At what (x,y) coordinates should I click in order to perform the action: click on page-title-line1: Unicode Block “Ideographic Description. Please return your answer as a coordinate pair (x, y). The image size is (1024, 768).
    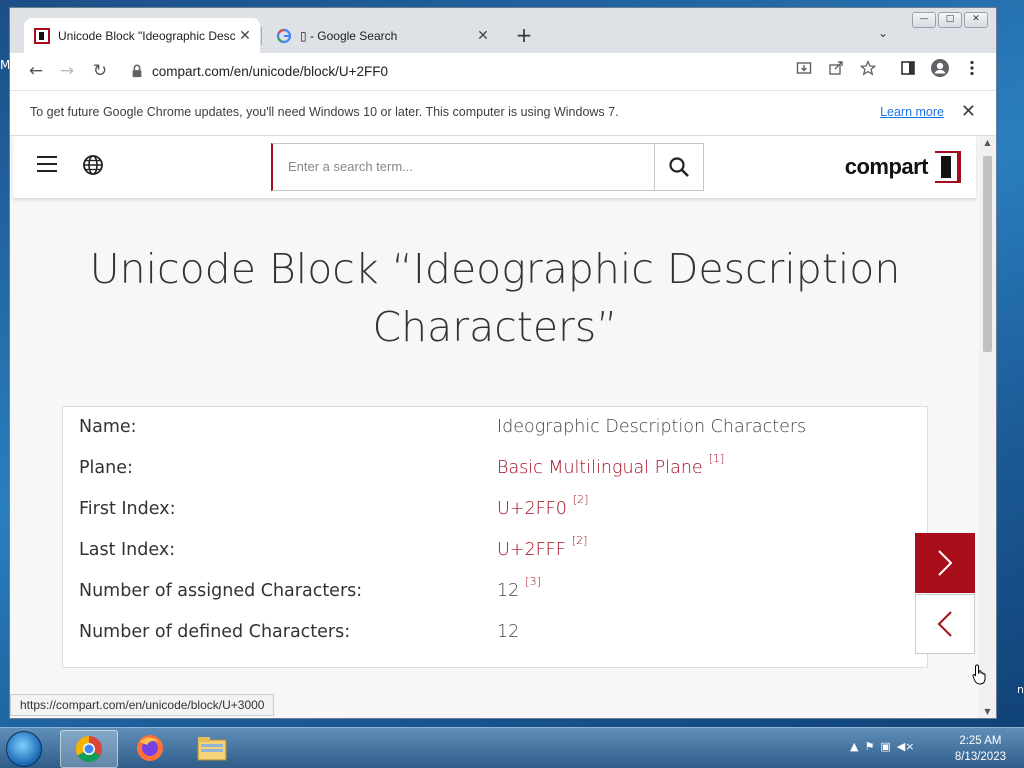
    Looking at the image, I should click on (495, 269).